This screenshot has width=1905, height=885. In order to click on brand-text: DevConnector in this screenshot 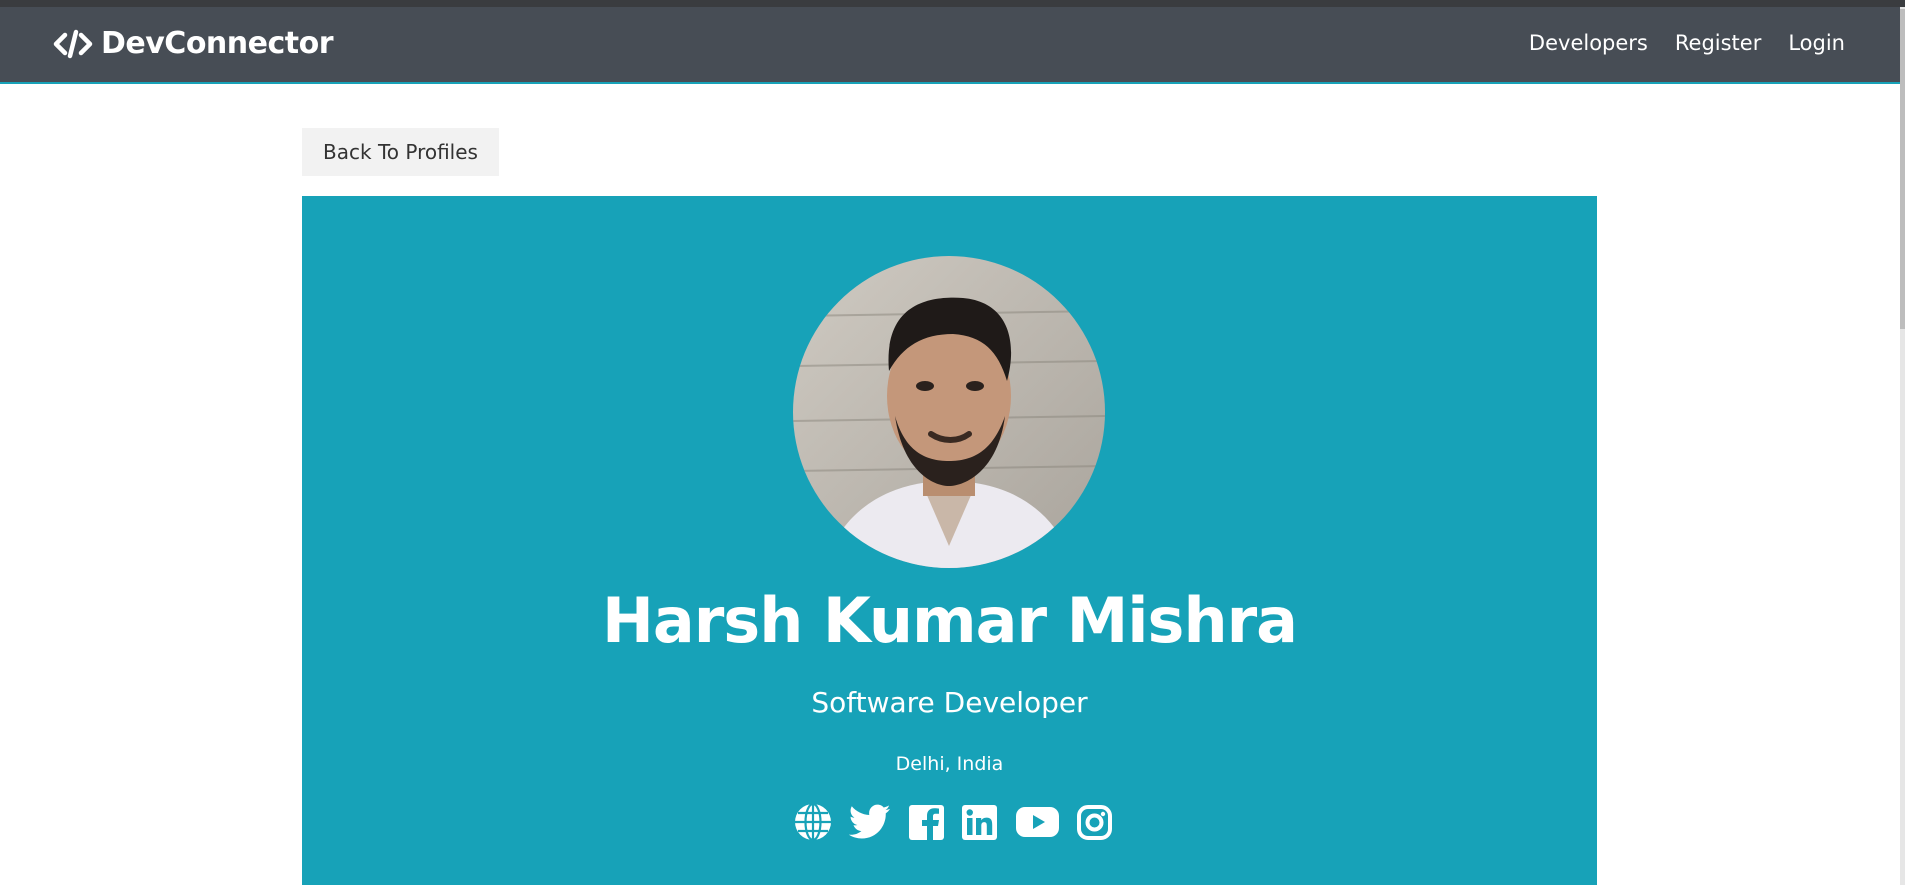, I will do `click(217, 43)`.